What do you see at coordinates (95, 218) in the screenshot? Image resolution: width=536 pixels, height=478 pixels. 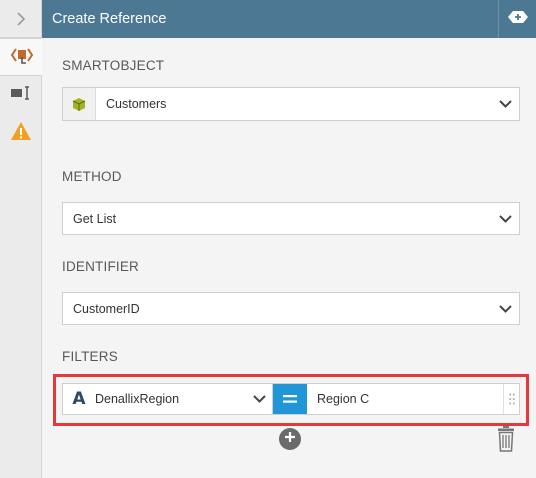 I see `method-value: Get List` at bounding box center [95, 218].